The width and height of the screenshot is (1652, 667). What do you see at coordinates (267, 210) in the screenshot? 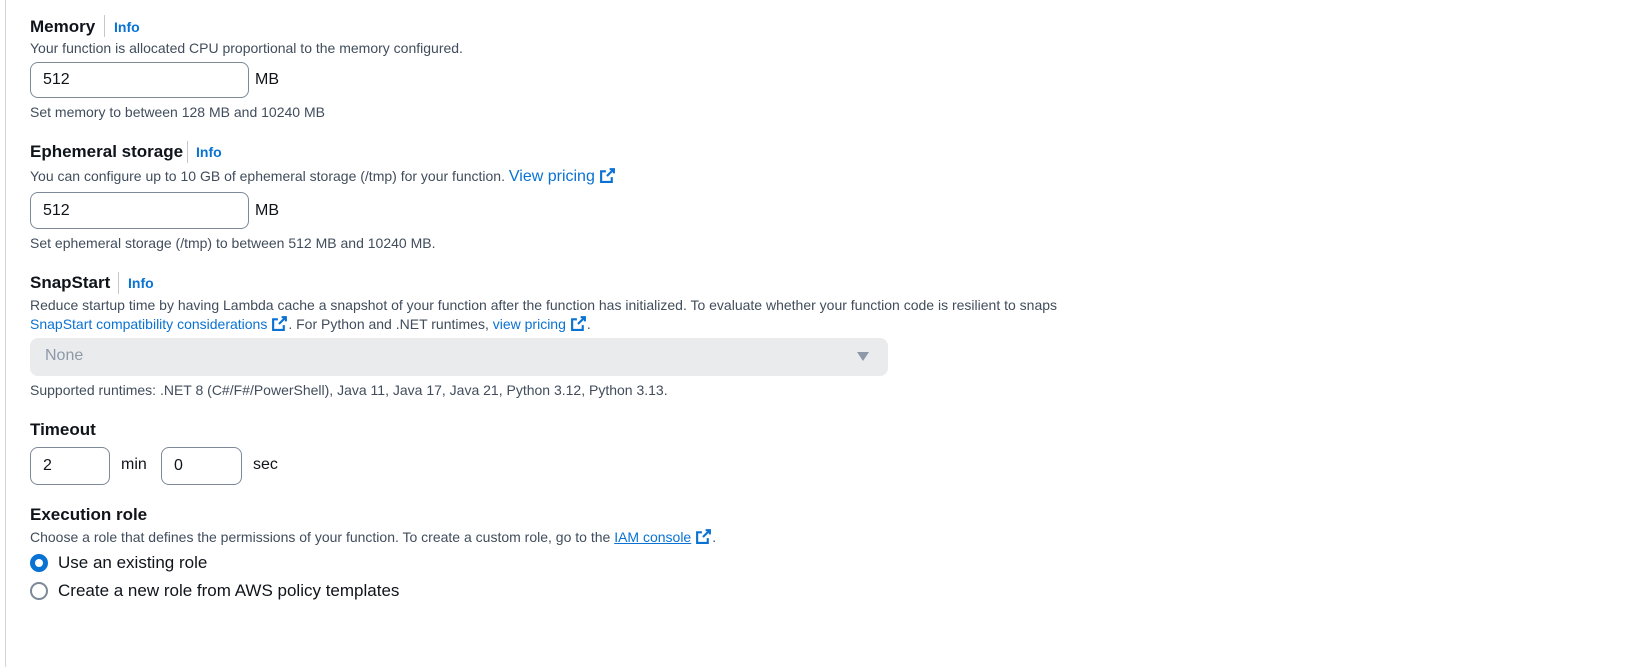
I see `ephemeral-unit: MB` at bounding box center [267, 210].